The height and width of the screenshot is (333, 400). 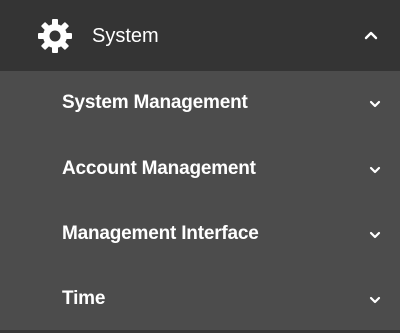 What do you see at coordinates (159, 168) in the screenshot?
I see `submenu-item-label: Account Management` at bounding box center [159, 168].